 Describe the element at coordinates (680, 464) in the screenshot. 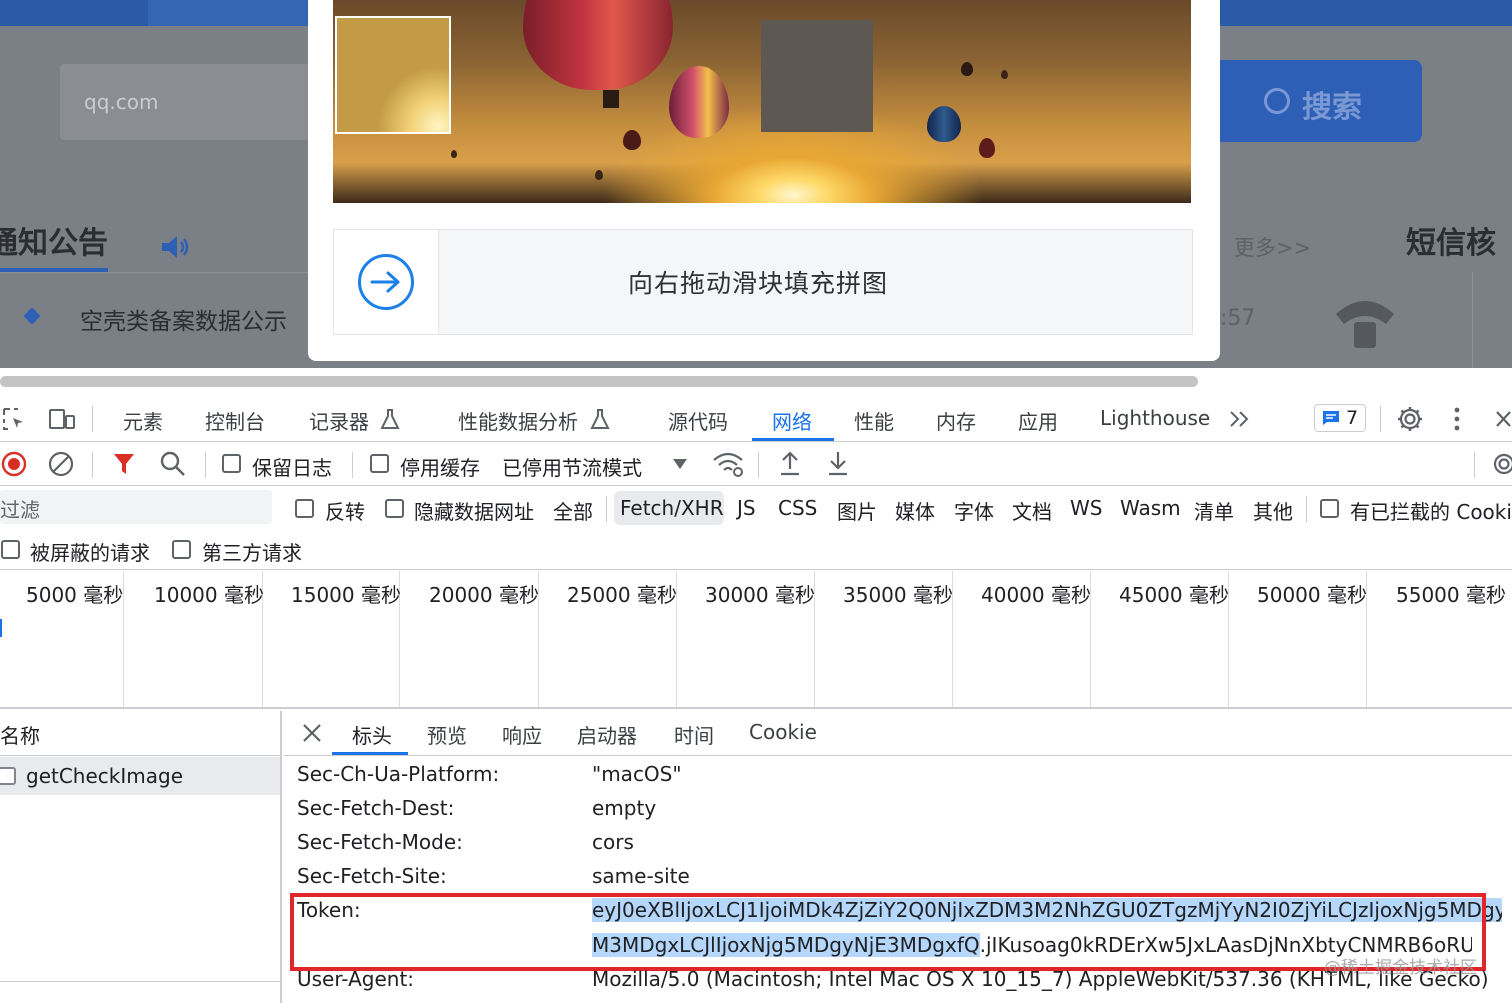

I see `chevron-down-icon` at that location.